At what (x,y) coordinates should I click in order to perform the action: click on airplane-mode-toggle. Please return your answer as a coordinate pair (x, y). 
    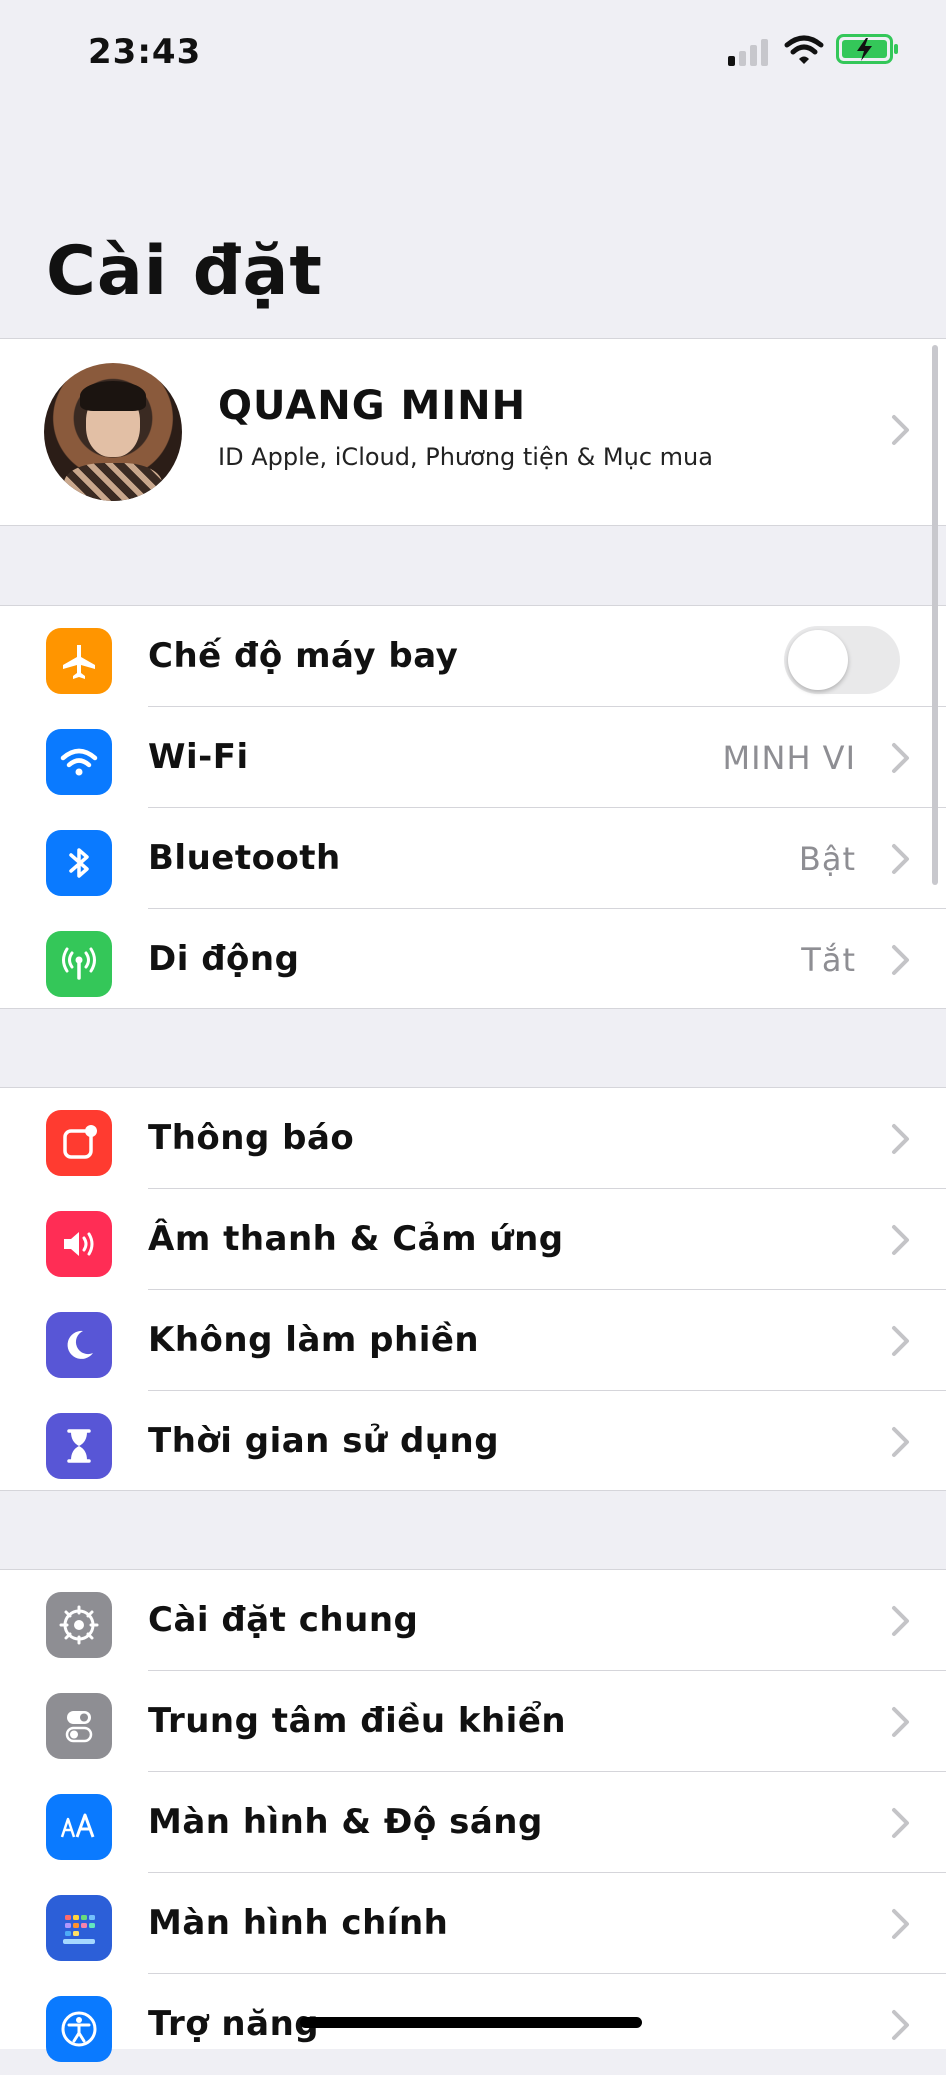
    Looking at the image, I should click on (842, 660).